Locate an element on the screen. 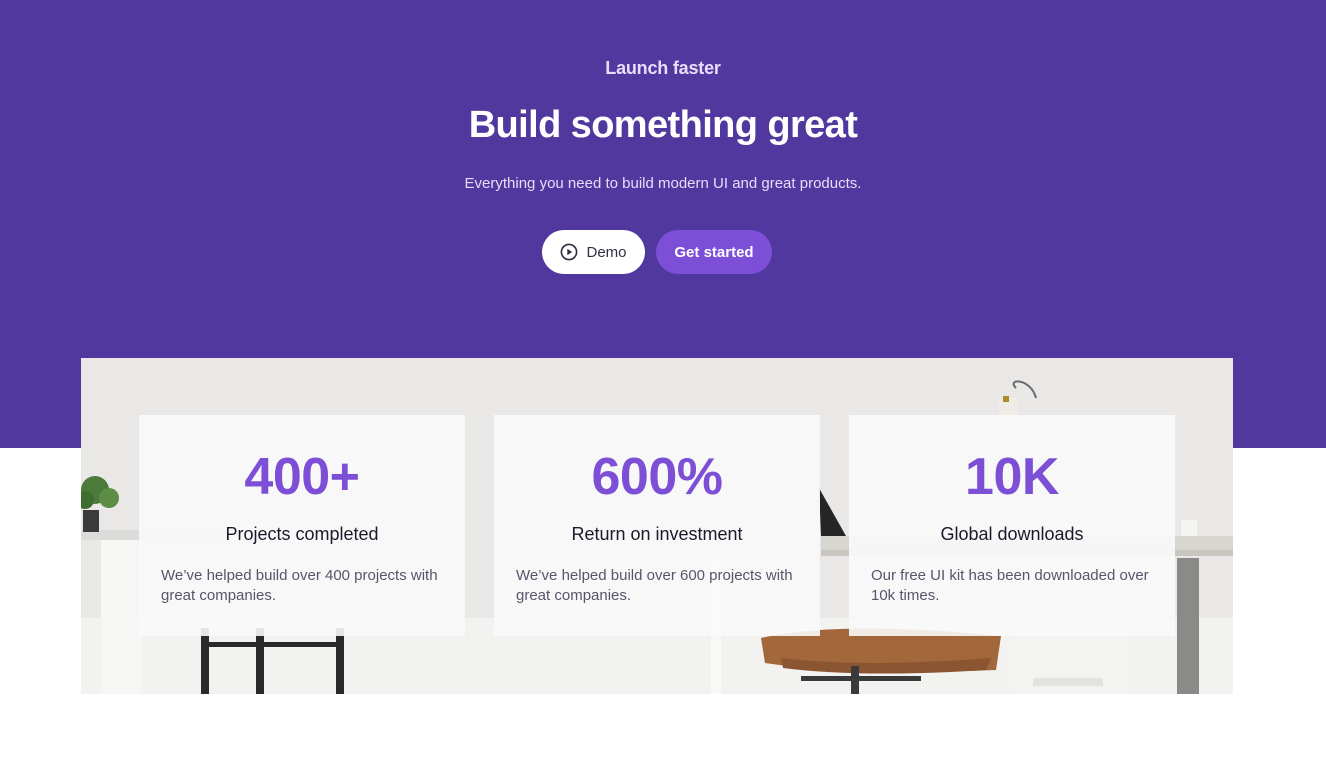 This screenshot has height=761, width=1326. hero-headline: Build something great is located at coordinates (663, 125).